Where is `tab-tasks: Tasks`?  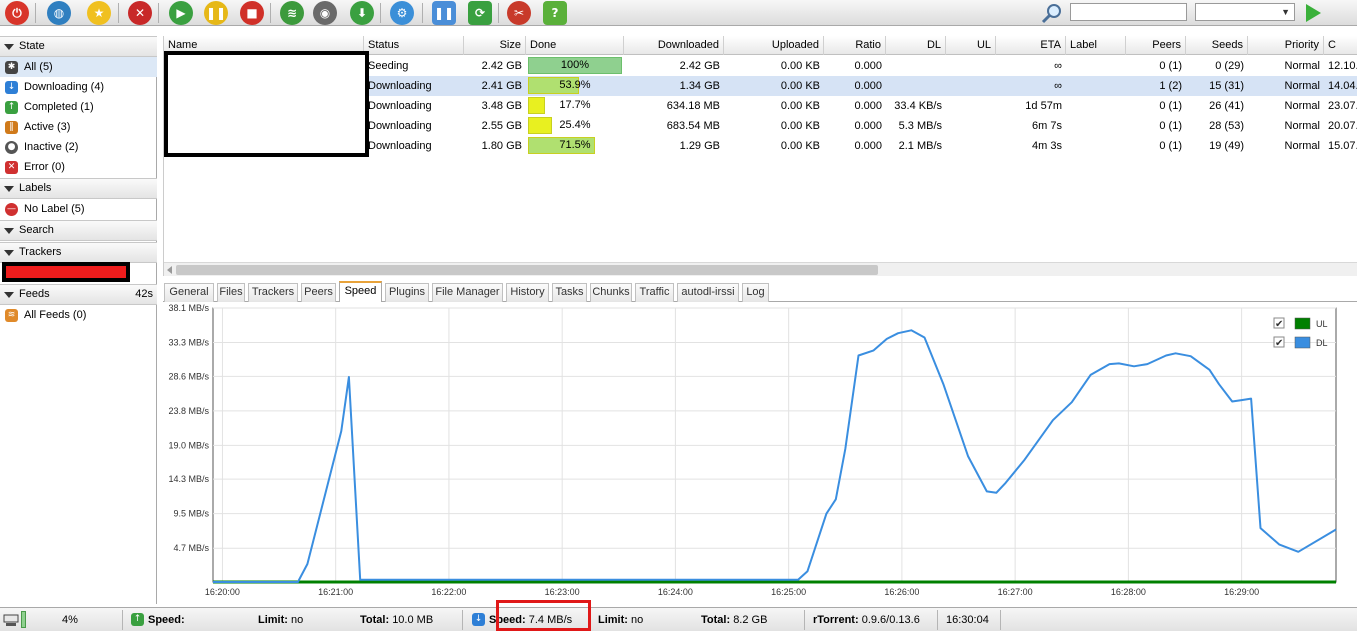 tab-tasks: Tasks is located at coordinates (569, 292).